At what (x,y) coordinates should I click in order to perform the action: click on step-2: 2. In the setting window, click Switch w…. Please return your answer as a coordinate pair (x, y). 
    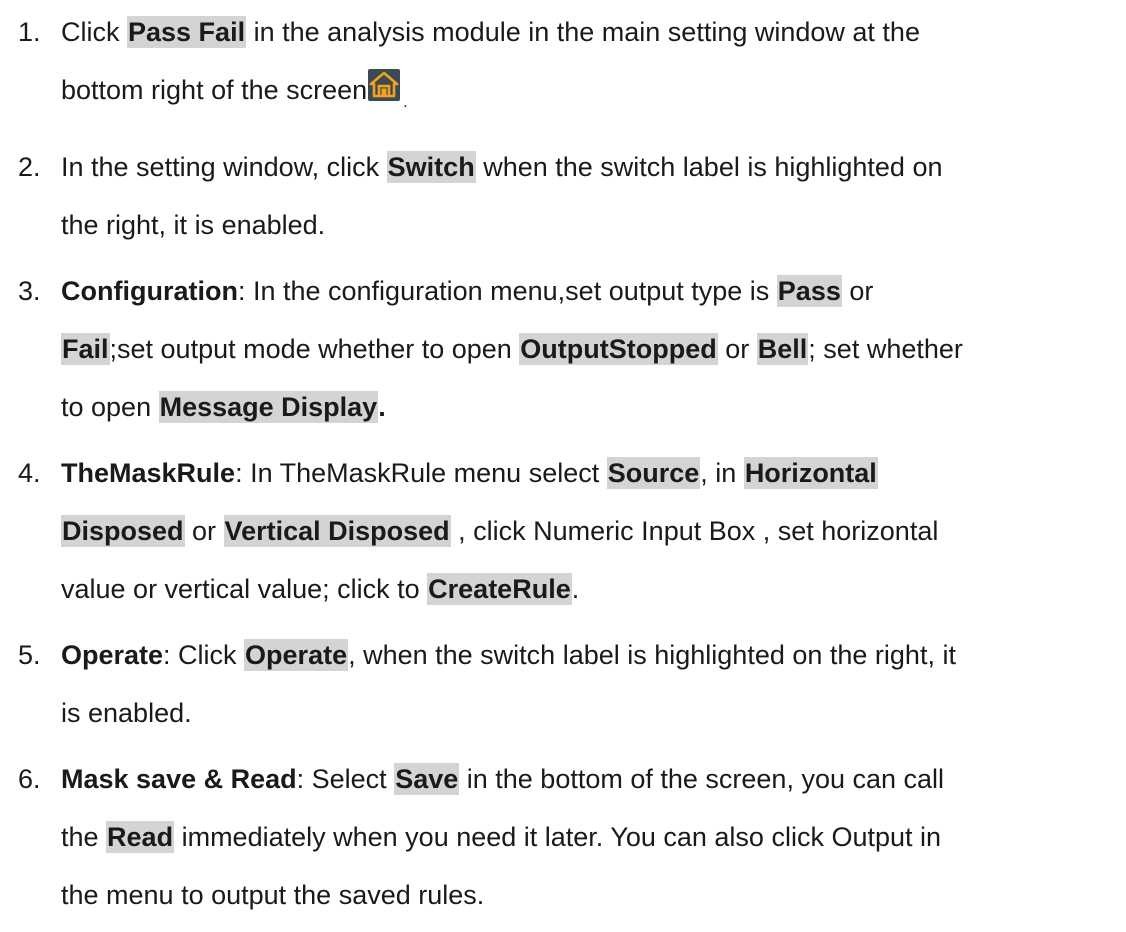
    Looking at the image, I should click on (563, 196).